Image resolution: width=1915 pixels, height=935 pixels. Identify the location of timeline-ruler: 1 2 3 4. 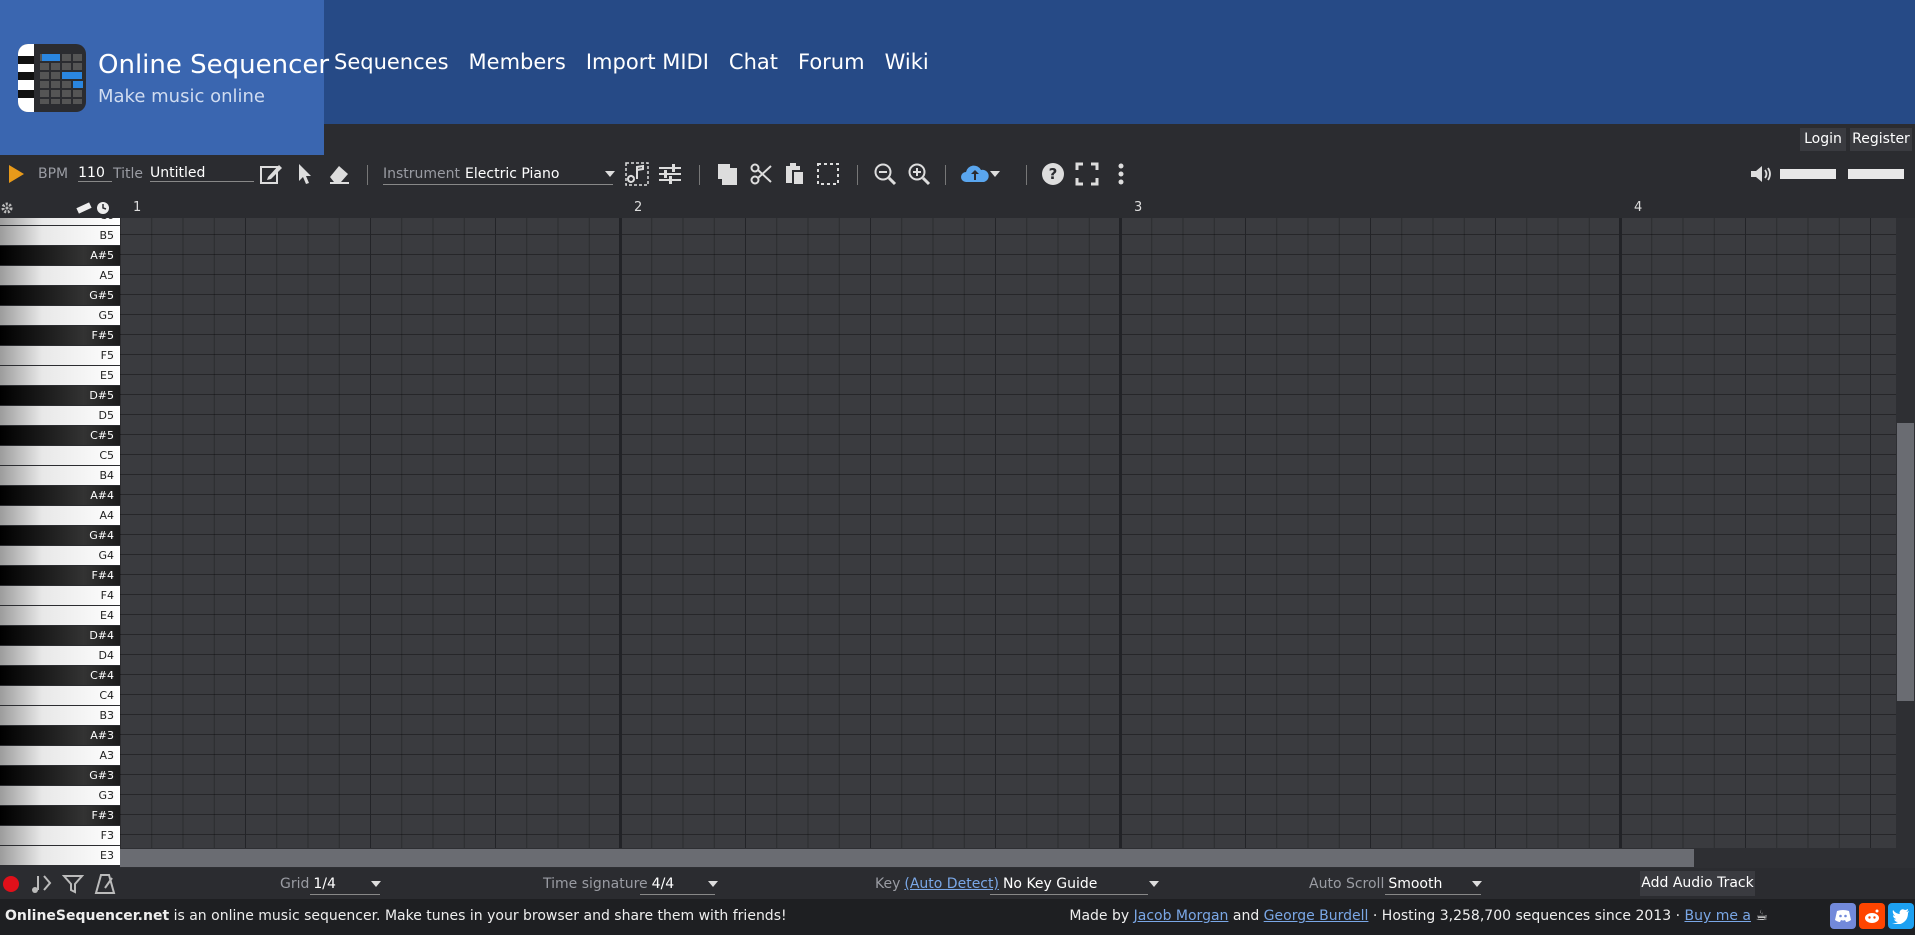
(1010, 208).